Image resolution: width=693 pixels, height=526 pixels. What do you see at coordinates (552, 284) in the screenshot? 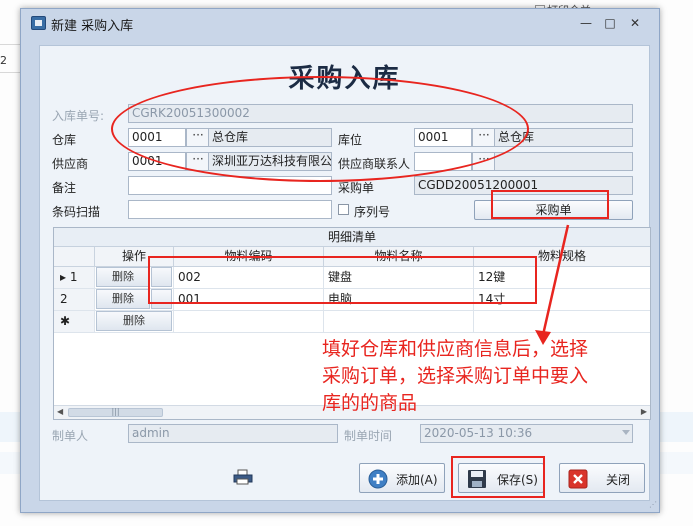
I see `annotation-arrow` at bounding box center [552, 284].